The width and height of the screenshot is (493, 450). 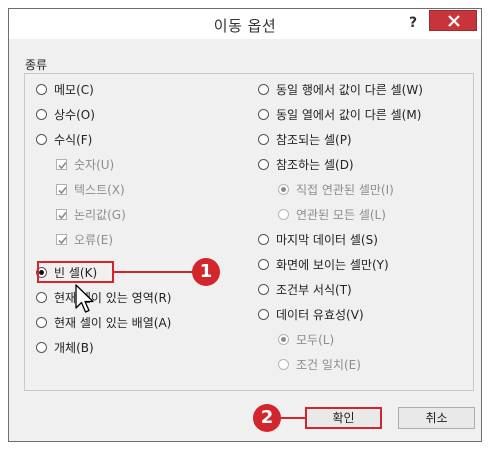 I want to click on option-comments: 메모(C), so click(x=65, y=89).